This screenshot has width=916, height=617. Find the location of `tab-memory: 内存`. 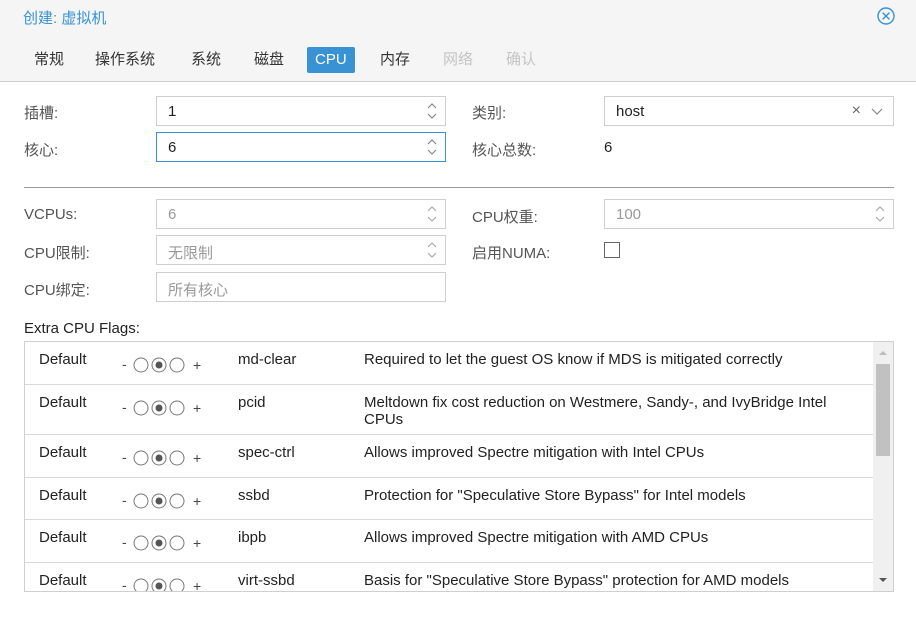

tab-memory: 内存 is located at coordinates (395, 60).